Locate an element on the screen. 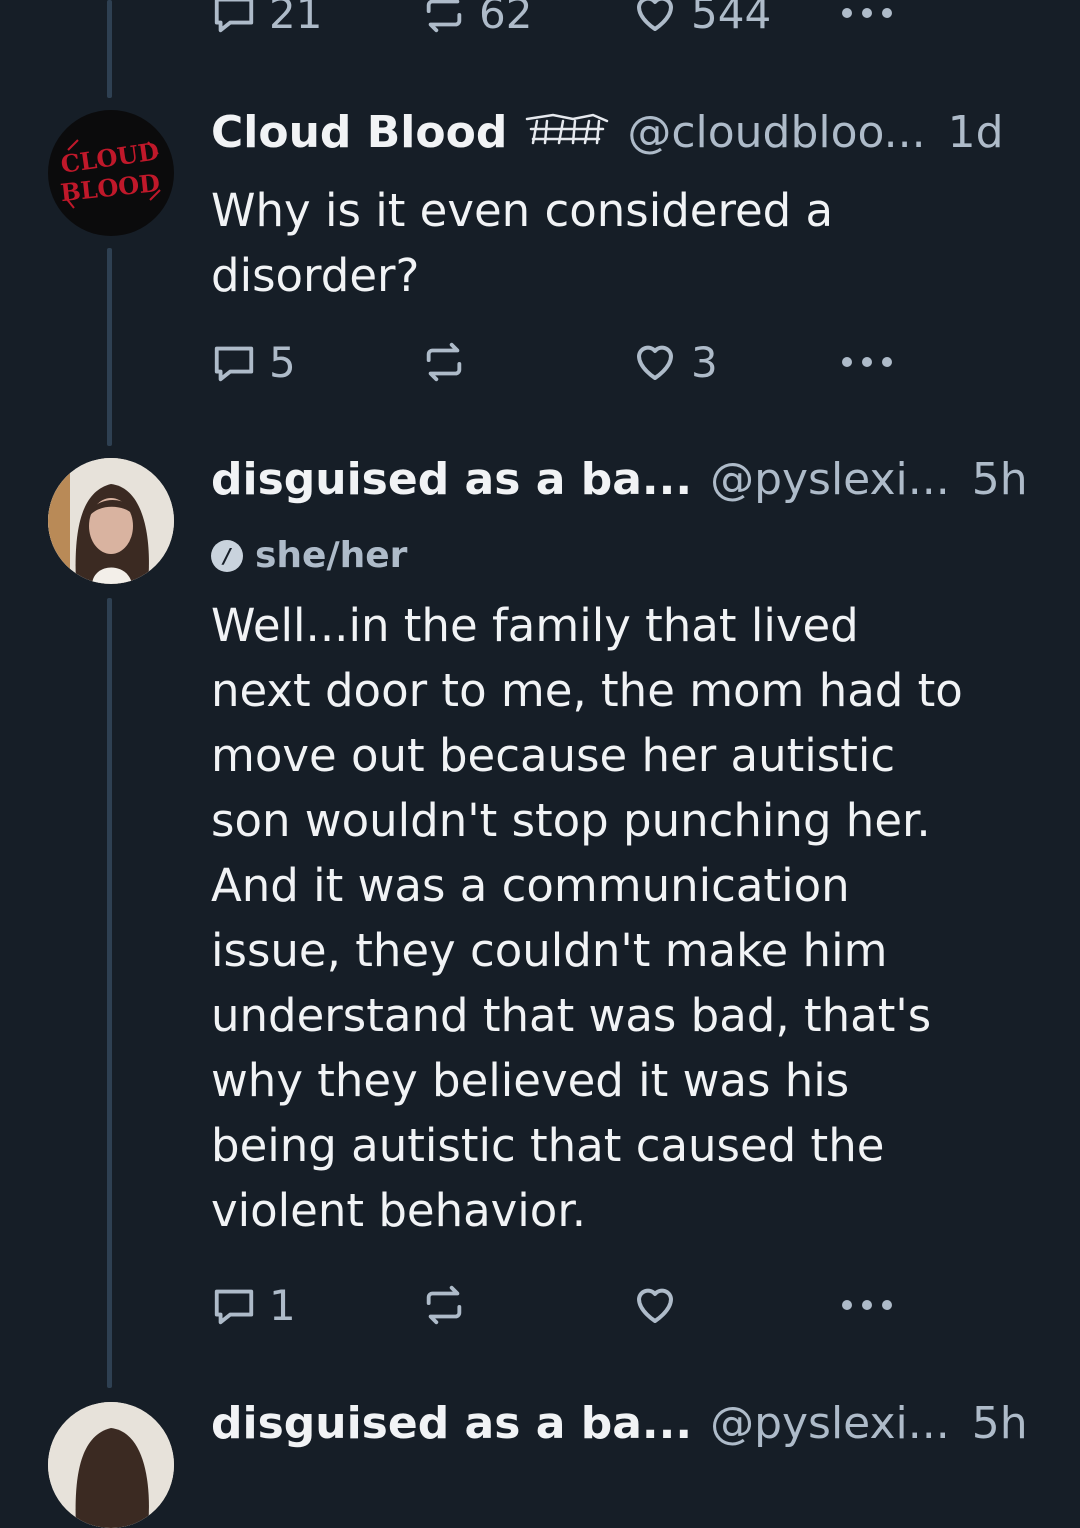  top-post-actions: 21 62 544 is located at coordinates (561, 20).